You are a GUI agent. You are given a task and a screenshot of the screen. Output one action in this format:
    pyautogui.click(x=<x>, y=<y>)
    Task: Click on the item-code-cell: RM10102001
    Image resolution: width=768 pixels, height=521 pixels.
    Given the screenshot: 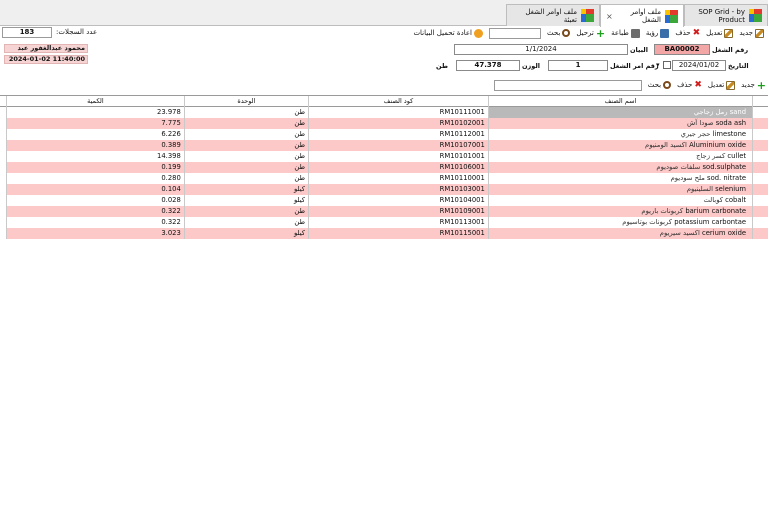 What is the action you would take?
    pyautogui.click(x=398, y=123)
    